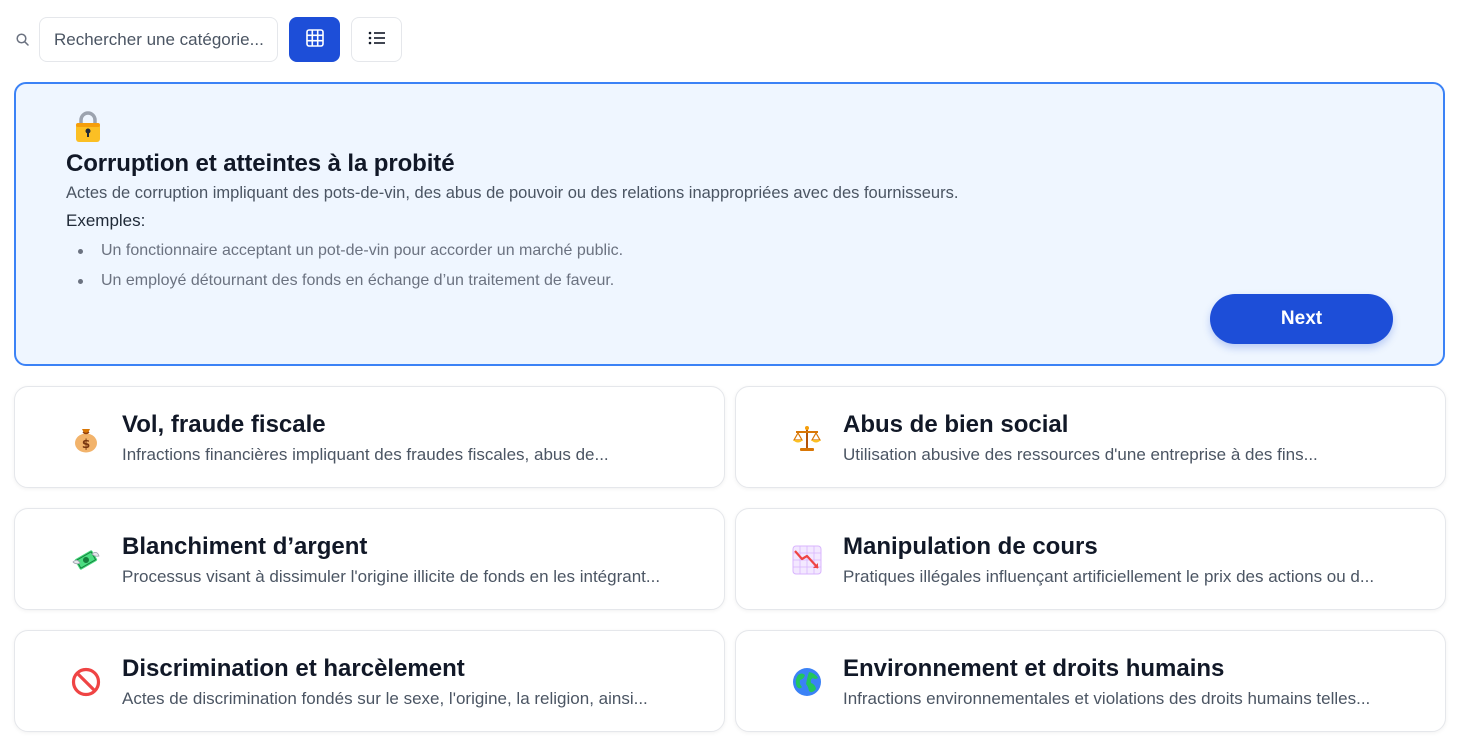  I want to click on category-title: Manipulation de cours, so click(970, 546).